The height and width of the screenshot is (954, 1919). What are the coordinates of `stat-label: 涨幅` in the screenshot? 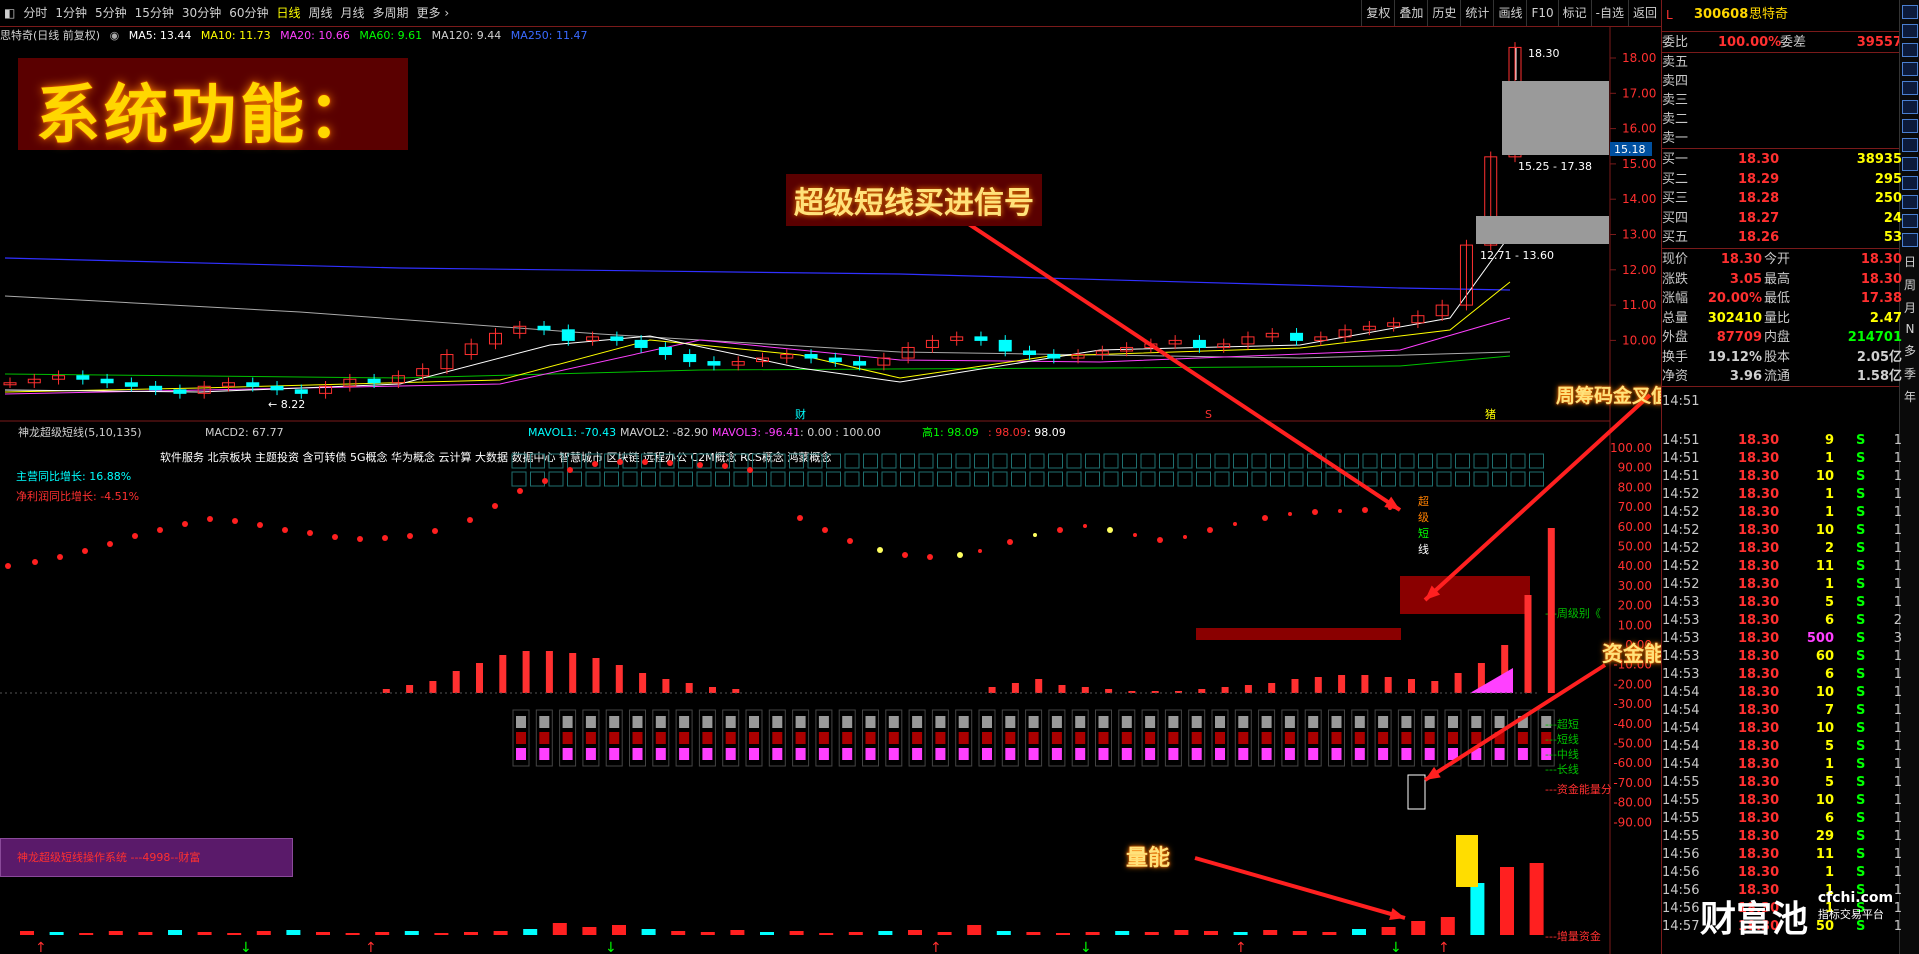 It's located at (1675, 298).